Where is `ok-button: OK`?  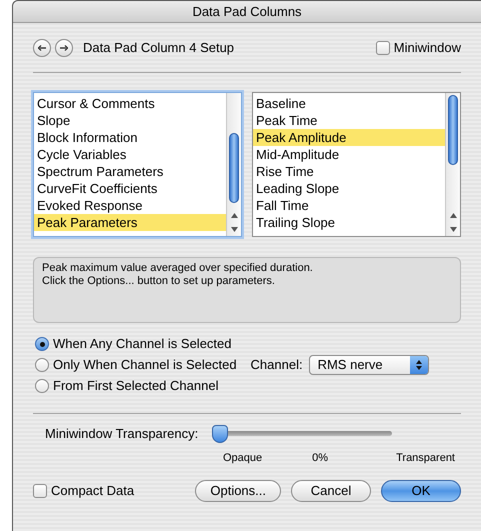
ok-button: OK is located at coordinates (421, 491).